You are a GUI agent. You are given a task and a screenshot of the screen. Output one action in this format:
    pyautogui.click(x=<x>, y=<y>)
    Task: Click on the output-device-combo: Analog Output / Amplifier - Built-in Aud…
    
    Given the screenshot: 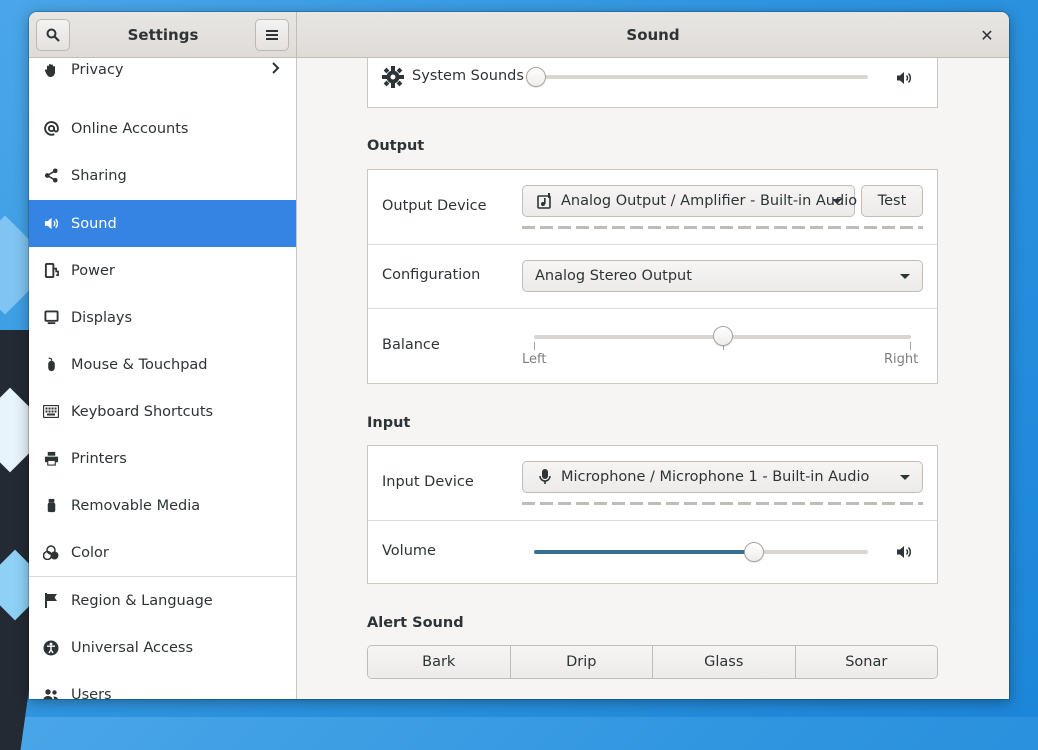 What is the action you would take?
    pyautogui.click(x=690, y=201)
    